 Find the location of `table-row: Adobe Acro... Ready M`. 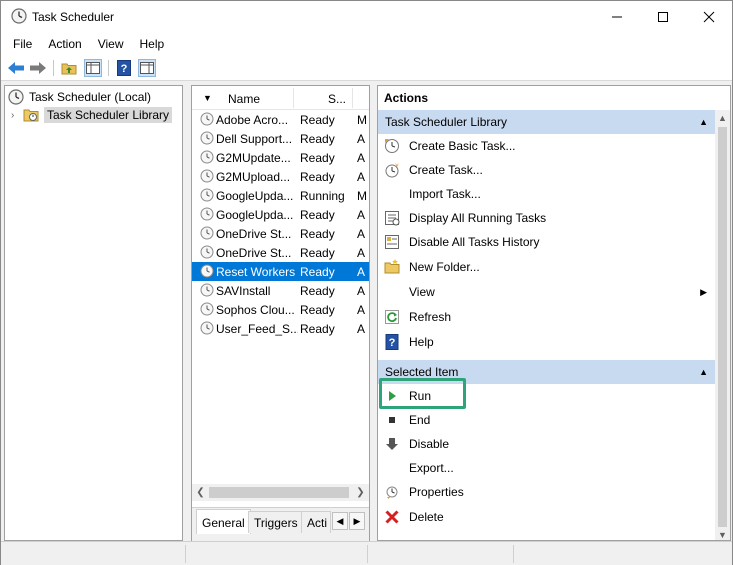

table-row: Adobe Acro... Ready M is located at coordinates (280, 119).